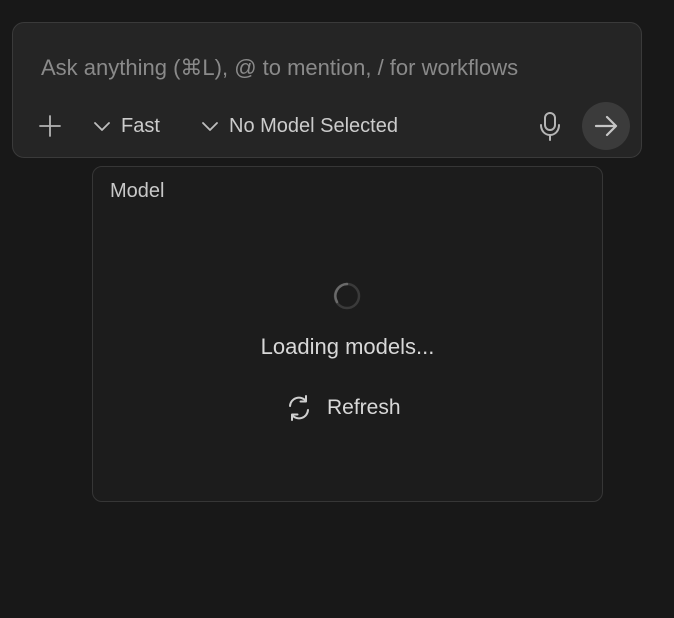 The width and height of the screenshot is (674, 618). I want to click on add-context-button, so click(50, 126).